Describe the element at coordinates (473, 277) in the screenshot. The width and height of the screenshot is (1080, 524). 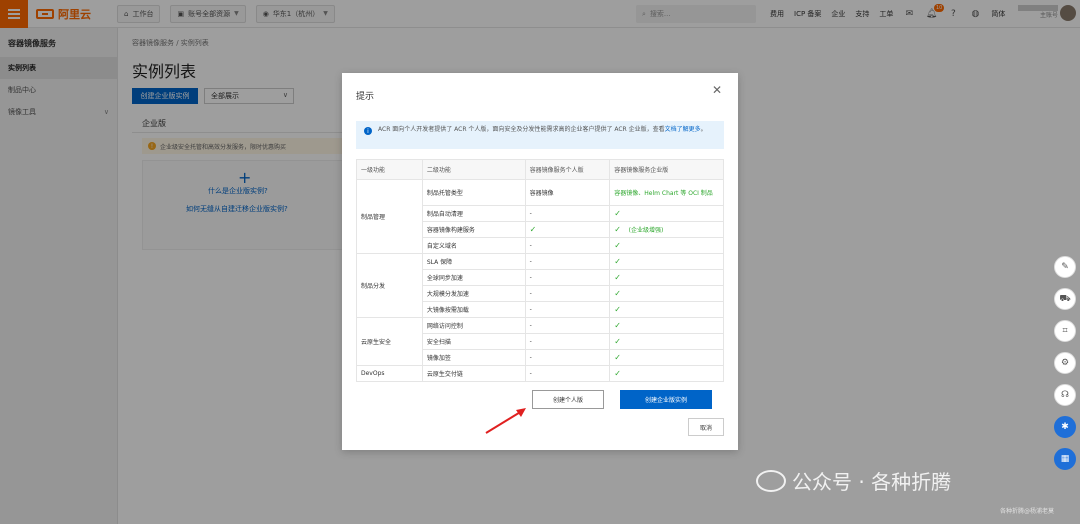
I see `feature-cell: 全球同步加速` at that location.